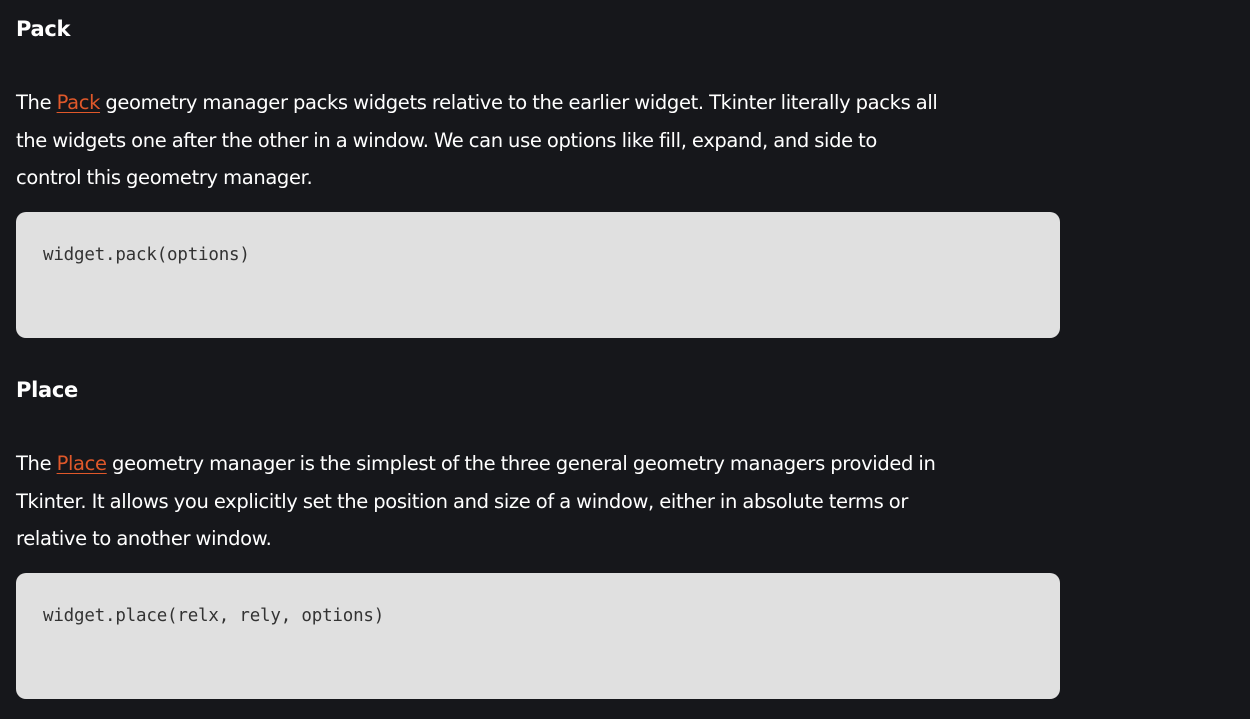 The image size is (1250, 719). What do you see at coordinates (47, 390) in the screenshot?
I see `section-heading-place: Place` at bounding box center [47, 390].